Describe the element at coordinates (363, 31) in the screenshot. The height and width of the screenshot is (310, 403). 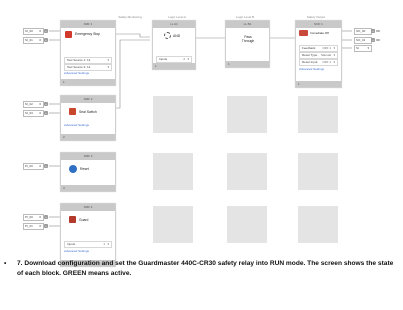
I see `output-tag: SO_00` at that location.